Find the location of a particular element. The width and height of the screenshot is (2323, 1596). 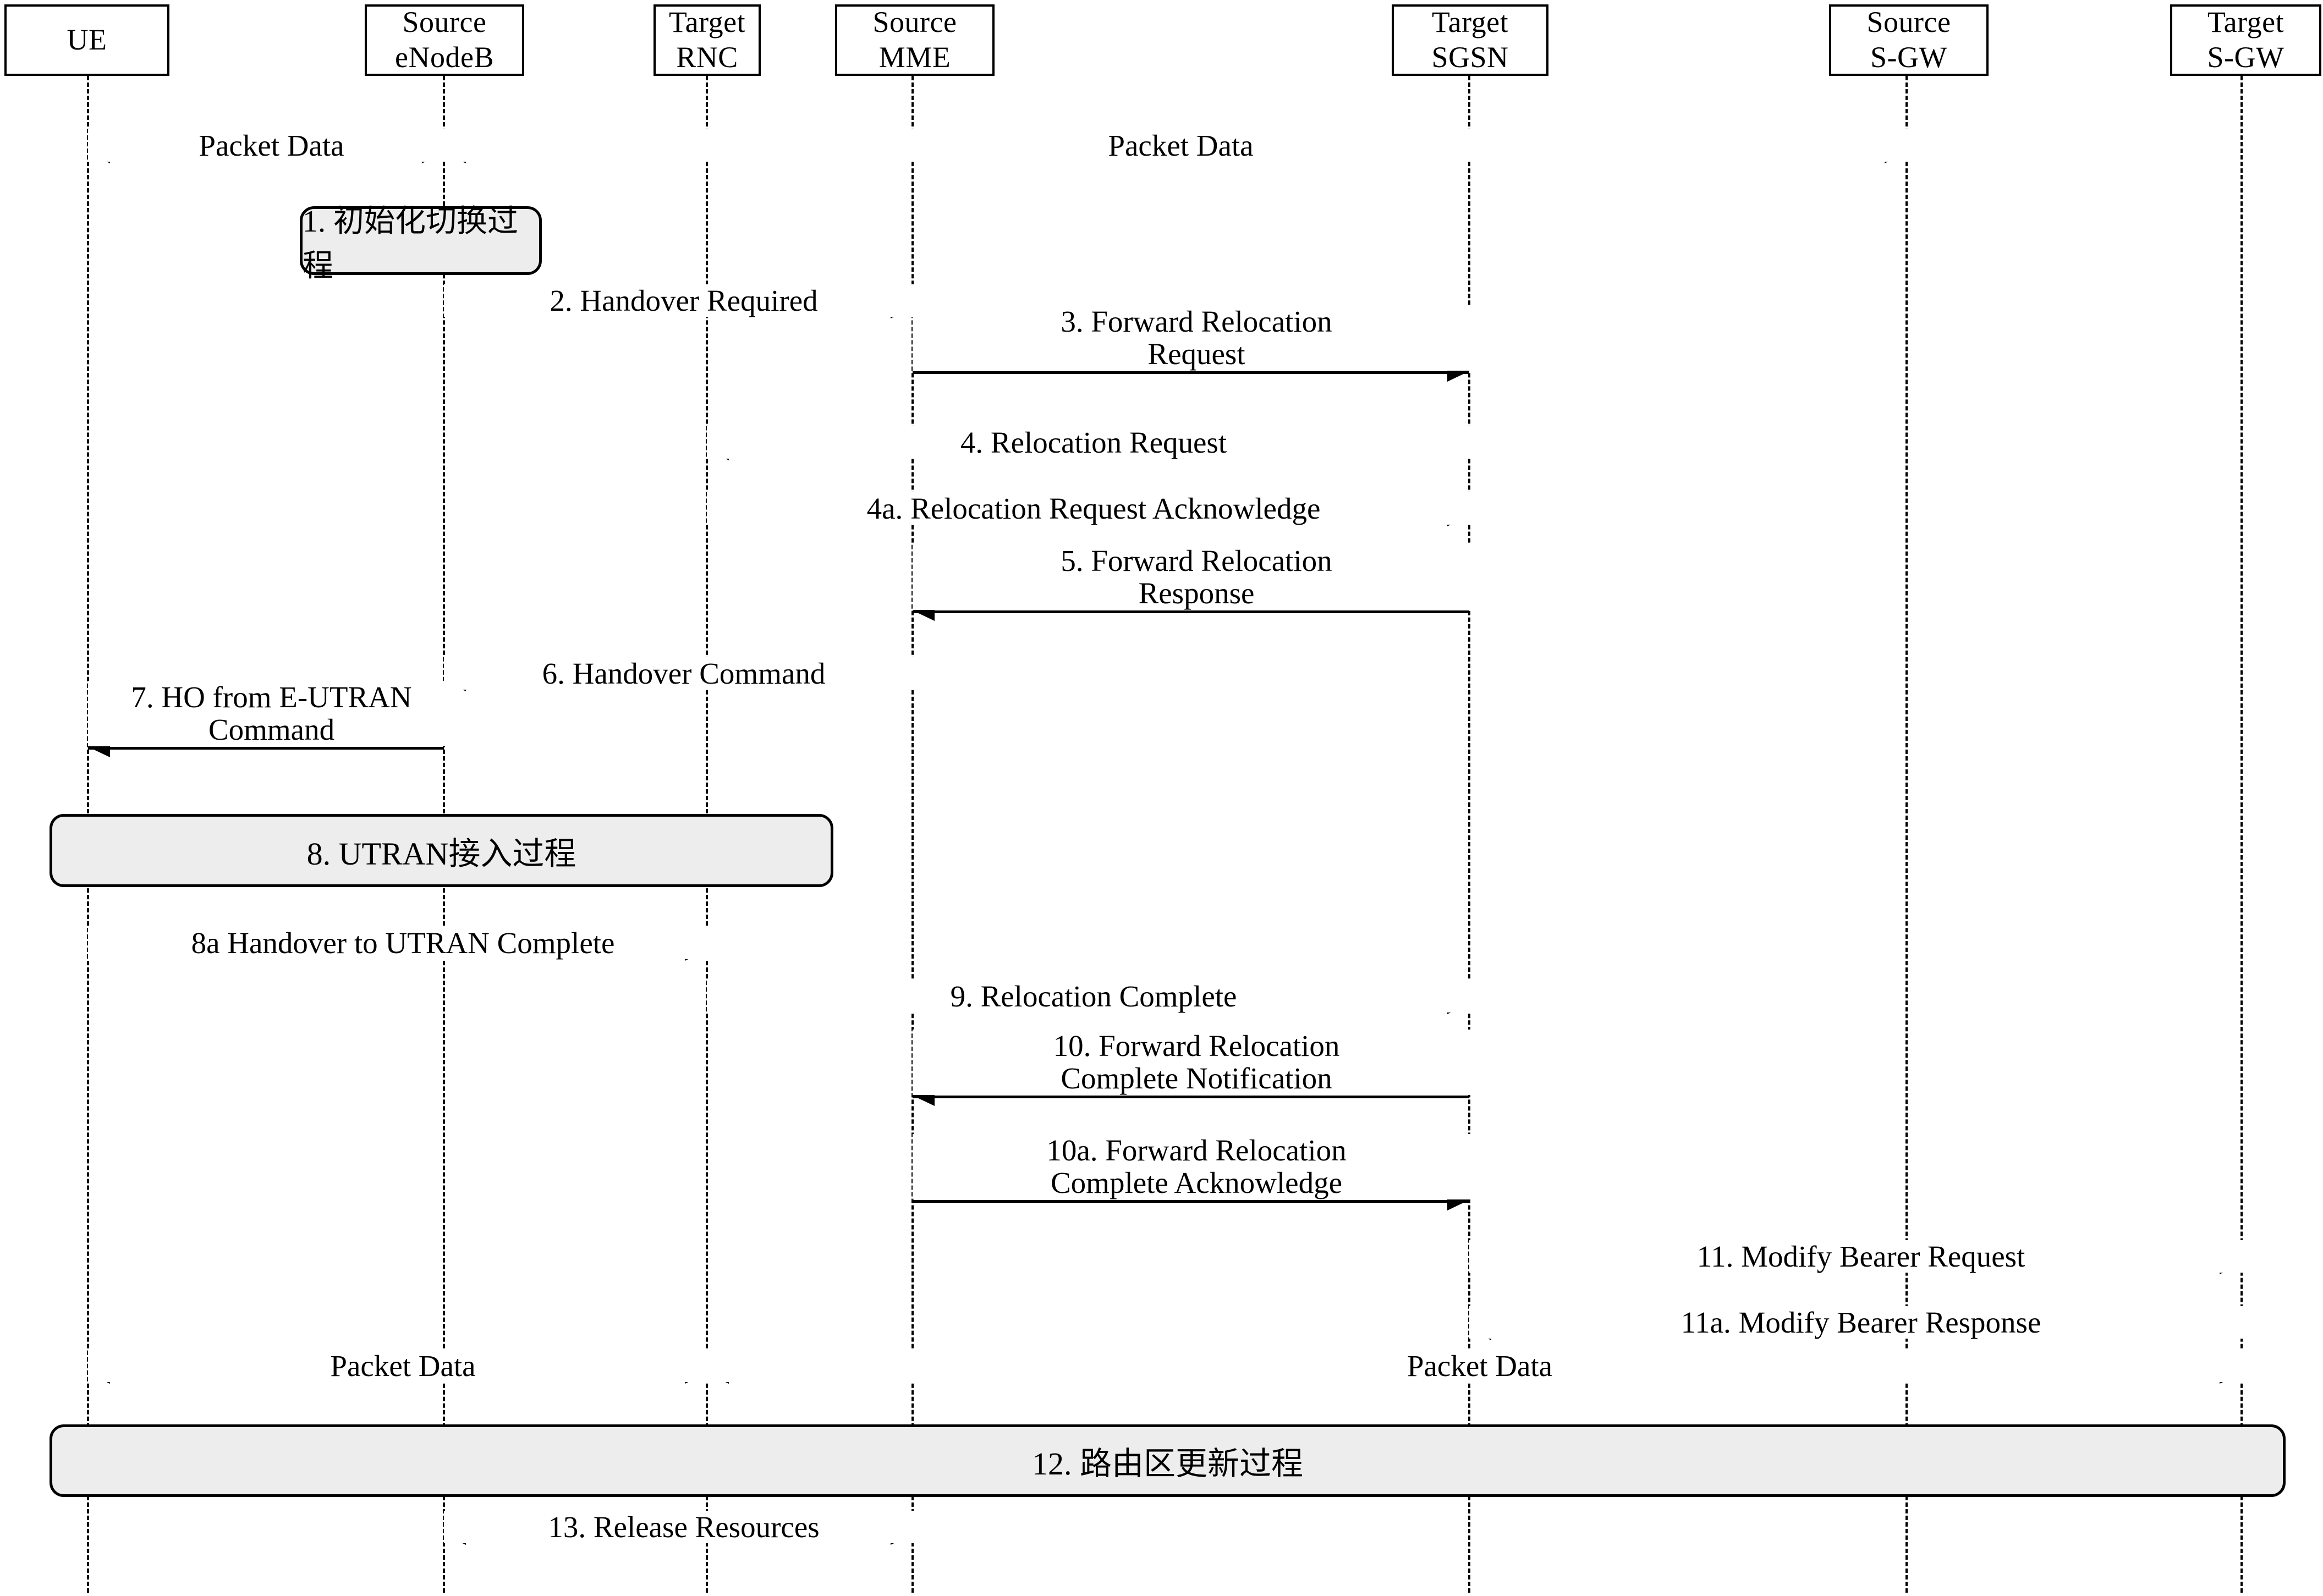

message-label: 7. HO from E-UTRAN Command is located at coordinates (271, 714).